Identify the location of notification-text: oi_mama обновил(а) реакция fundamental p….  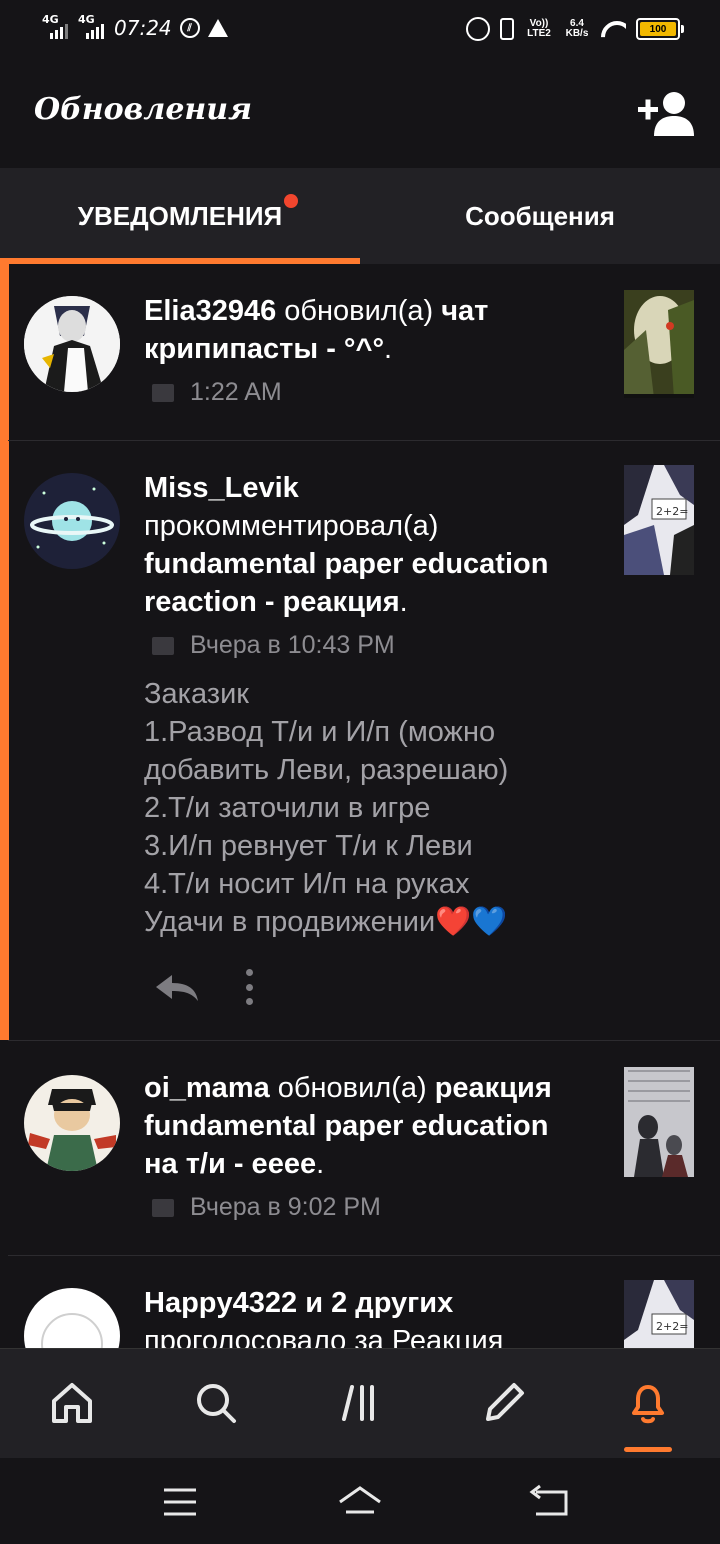
(348, 1126).